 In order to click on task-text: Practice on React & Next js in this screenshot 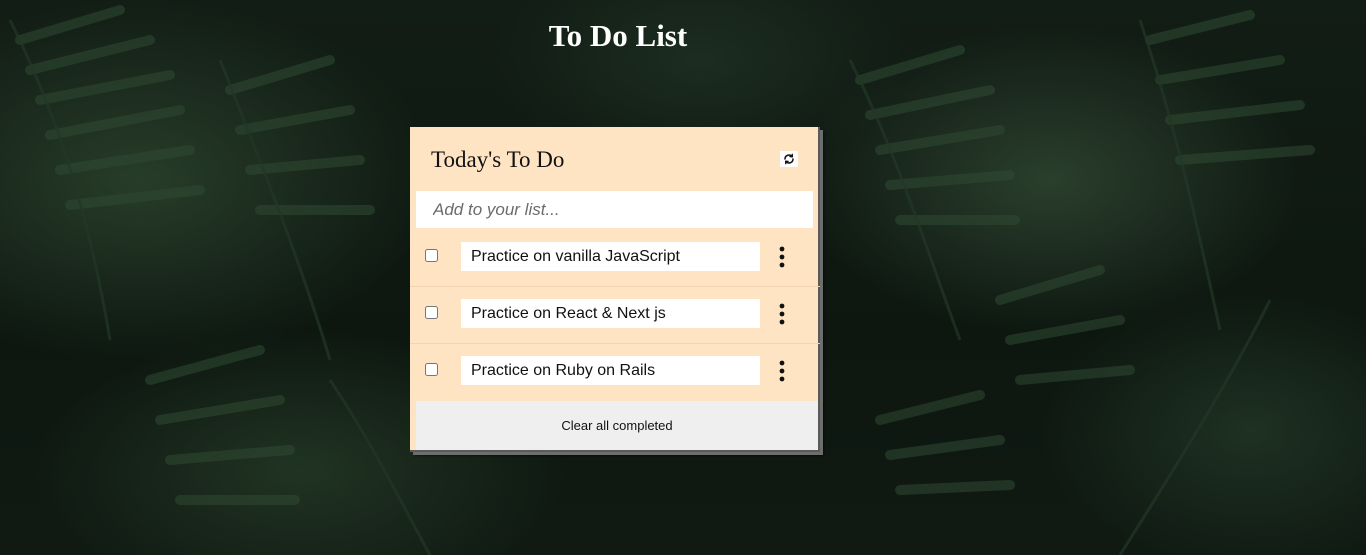, I will do `click(610, 313)`.